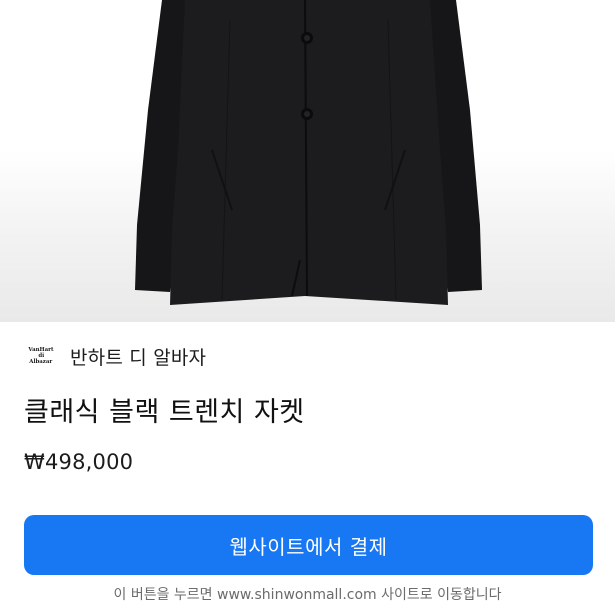 This screenshot has width=615, height=615. What do you see at coordinates (41, 361) in the screenshot?
I see `brand-logo-line: Albazar` at bounding box center [41, 361].